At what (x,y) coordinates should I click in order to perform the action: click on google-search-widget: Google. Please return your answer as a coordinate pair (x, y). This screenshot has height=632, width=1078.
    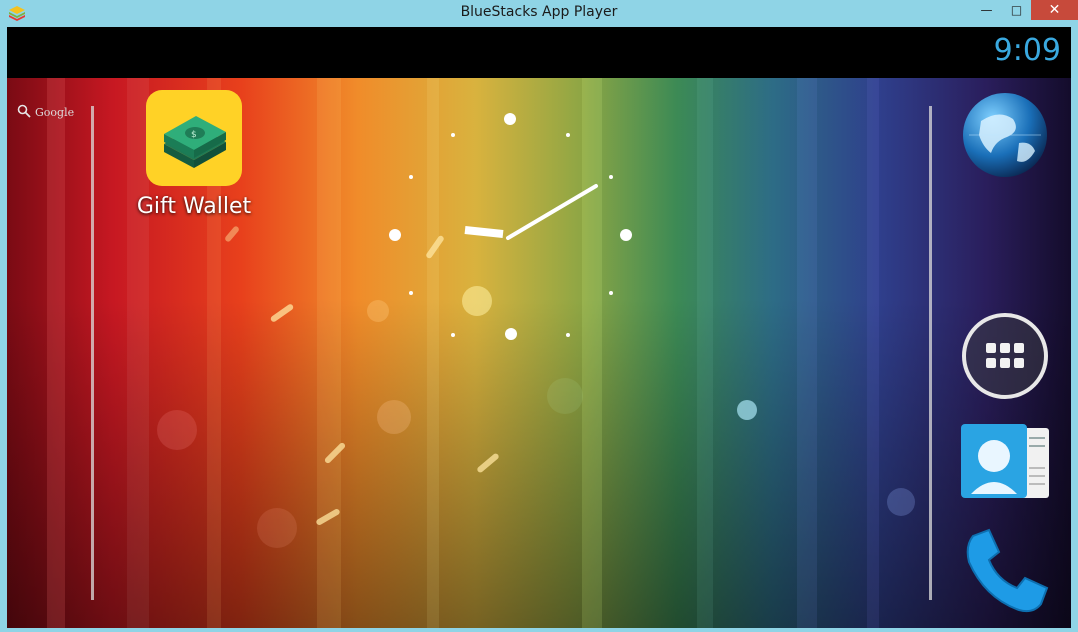
    Looking at the image, I should click on (45, 112).